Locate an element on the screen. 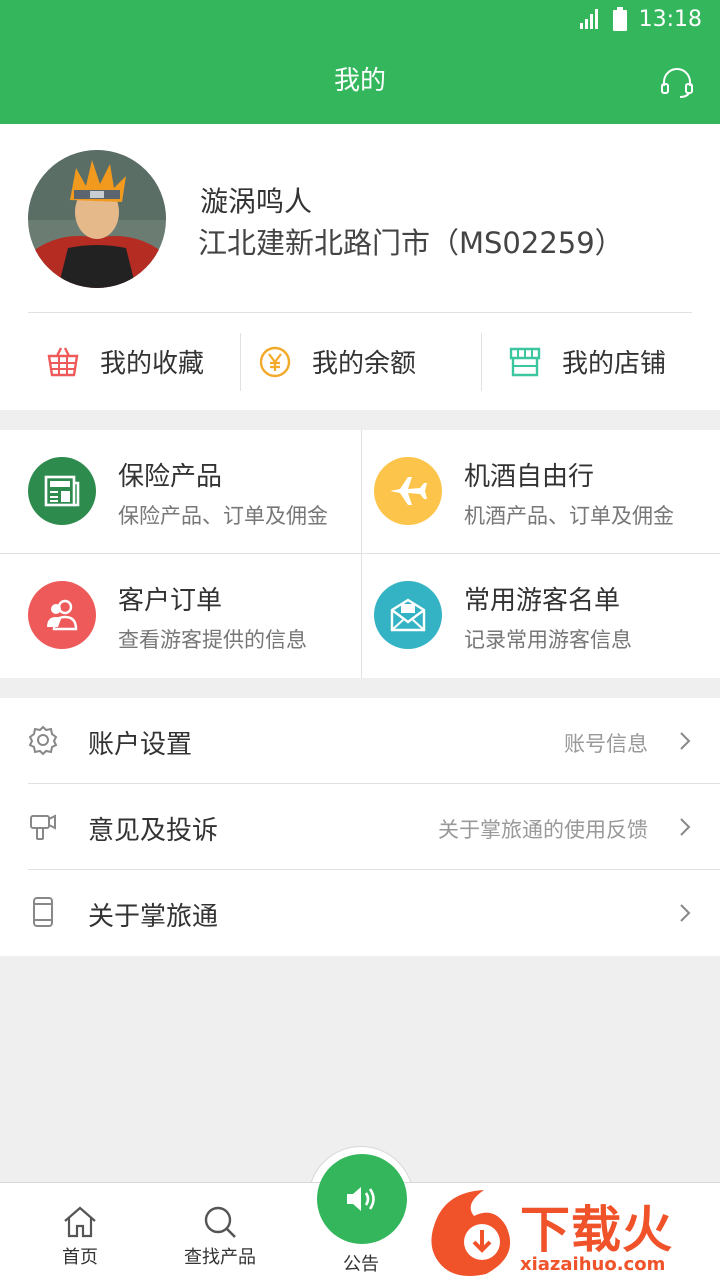 This screenshot has width=720, height=1280. tab-home: 首页 is located at coordinates (80, 1231).